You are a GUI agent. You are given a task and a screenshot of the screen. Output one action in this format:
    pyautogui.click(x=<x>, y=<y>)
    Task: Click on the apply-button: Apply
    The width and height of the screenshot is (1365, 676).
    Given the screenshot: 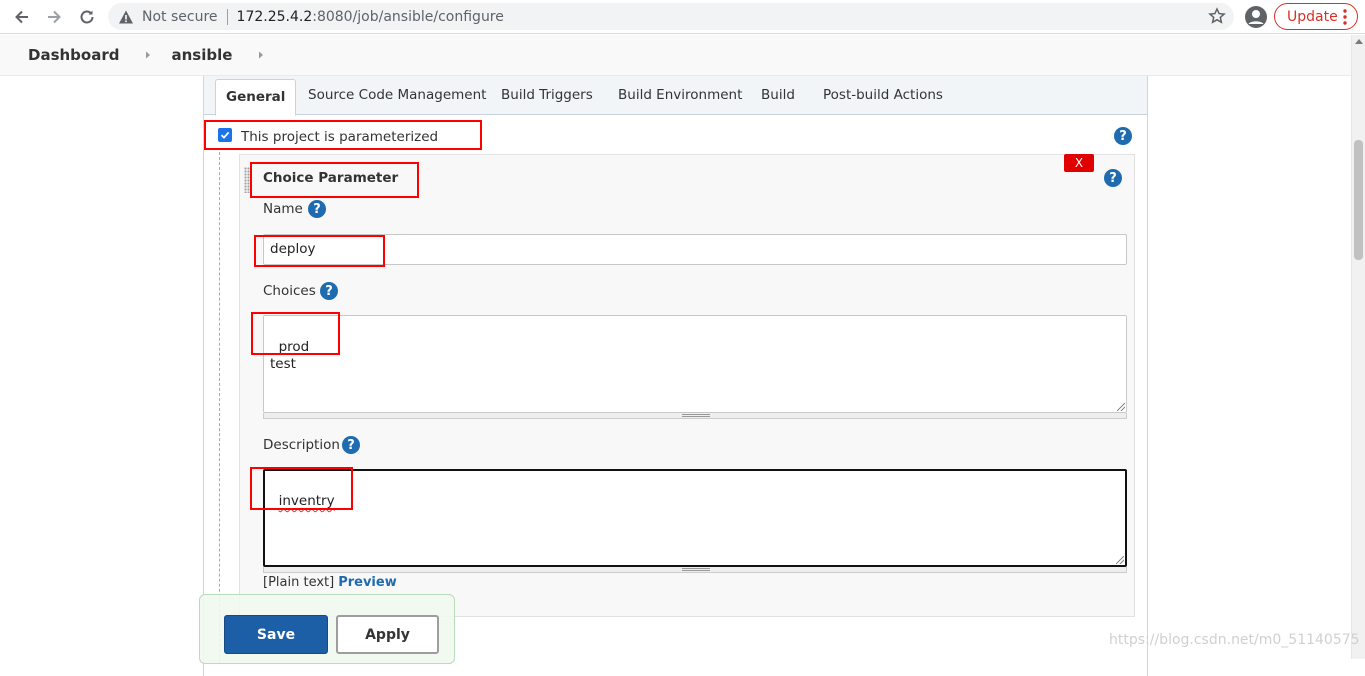 What is the action you would take?
    pyautogui.click(x=387, y=634)
    